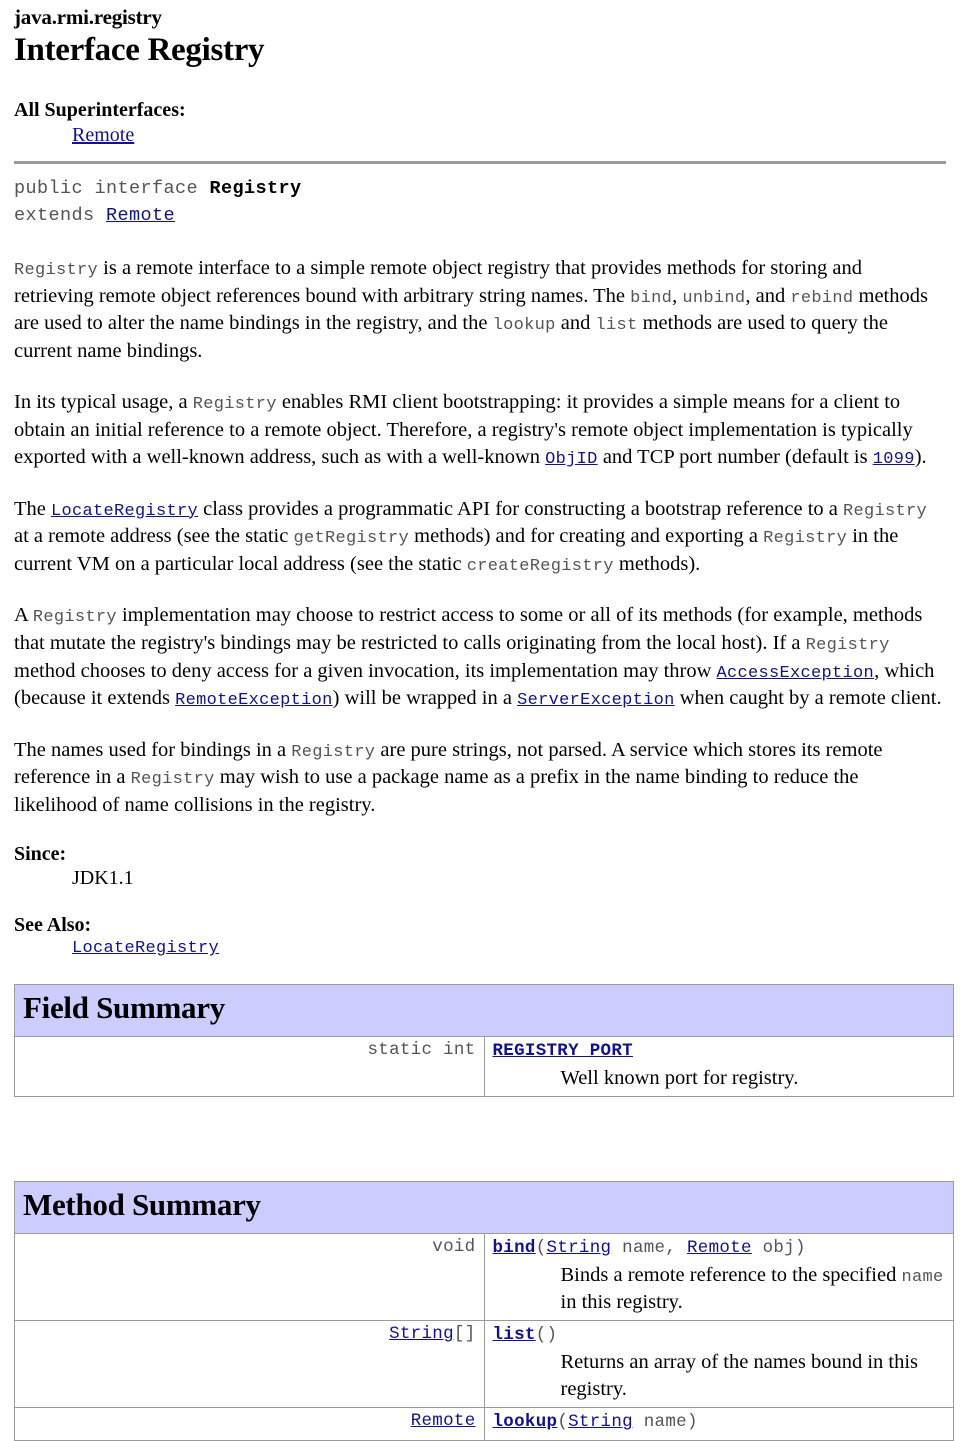  What do you see at coordinates (735, 456) in the screenshot?
I see `p2-text-3: and TCP port number (default is` at bounding box center [735, 456].